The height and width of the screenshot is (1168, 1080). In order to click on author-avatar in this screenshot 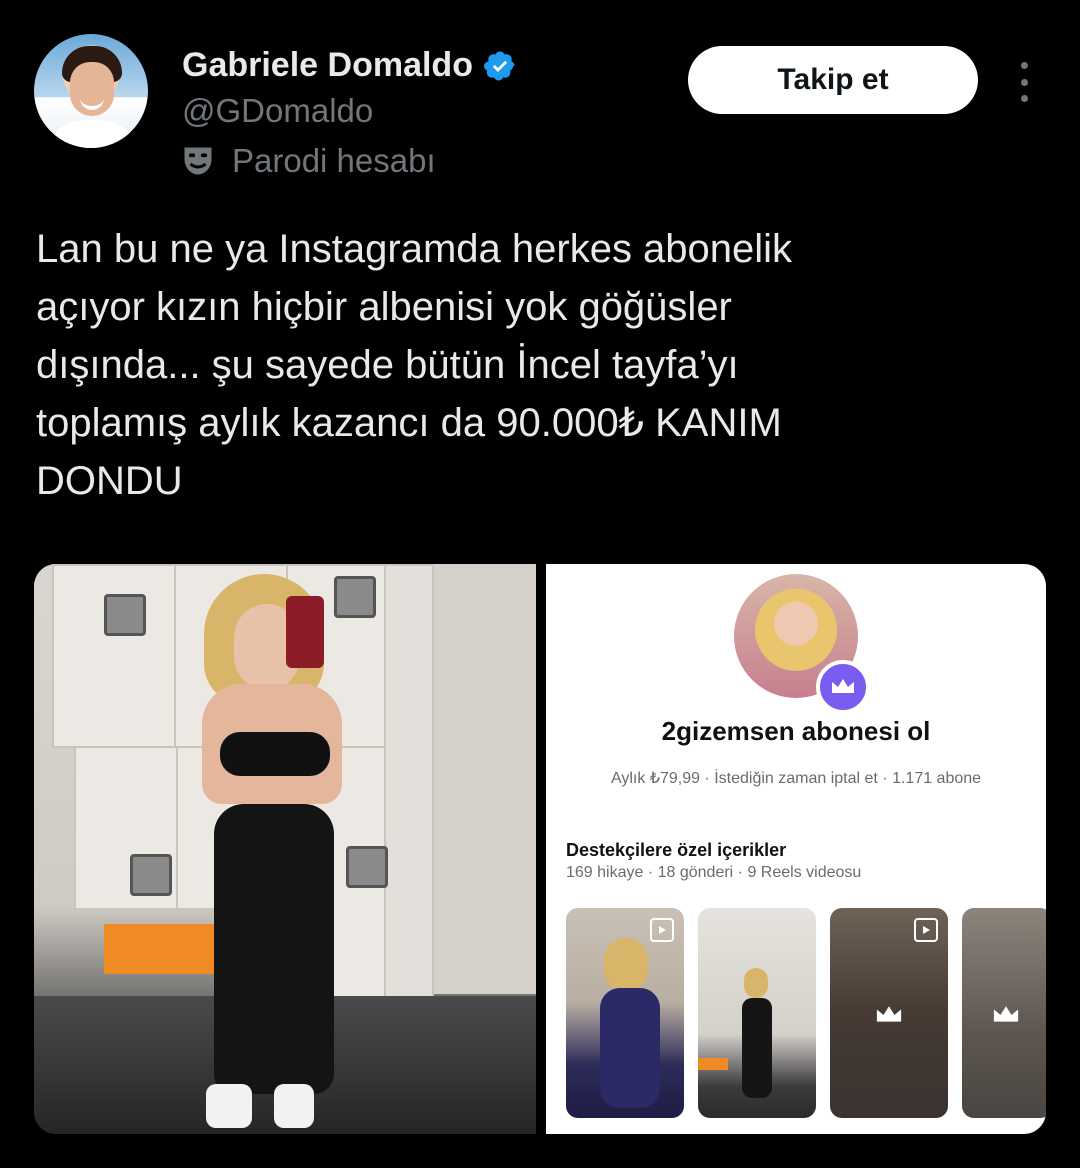, I will do `click(91, 91)`.